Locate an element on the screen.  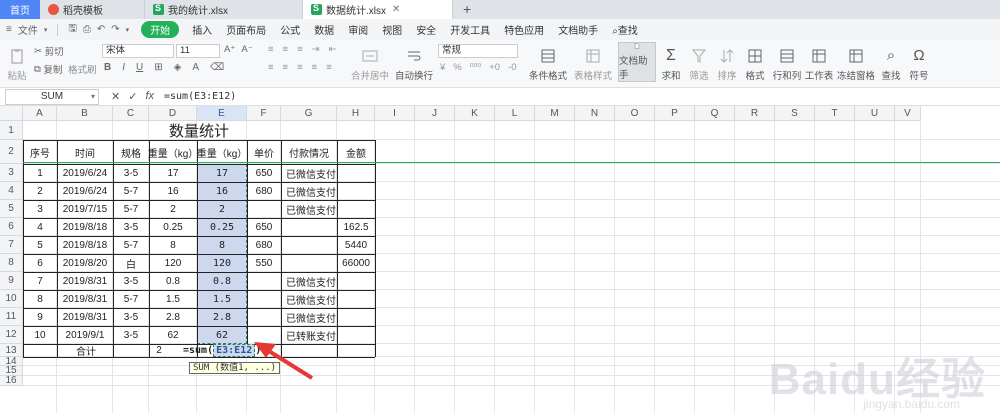
undo-icon: ↶ is located at coordinates (101, 29).